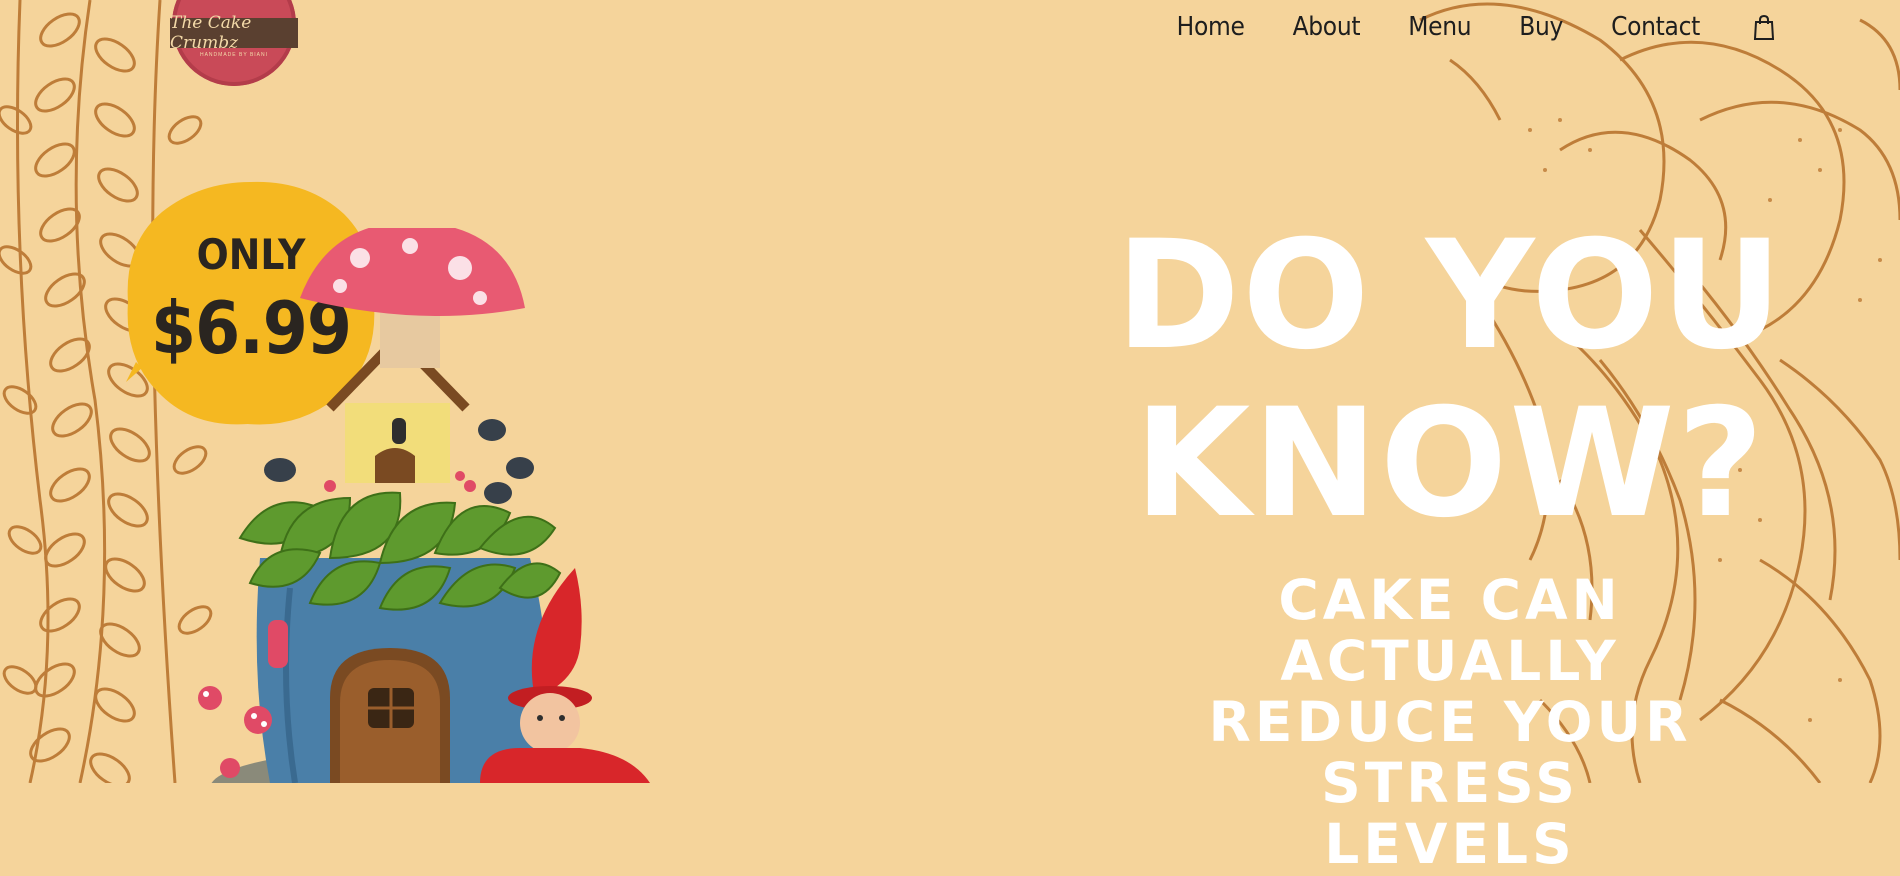  What do you see at coordinates (1450, 296) in the screenshot?
I see `hero-title-line1: DO YOU` at bounding box center [1450, 296].